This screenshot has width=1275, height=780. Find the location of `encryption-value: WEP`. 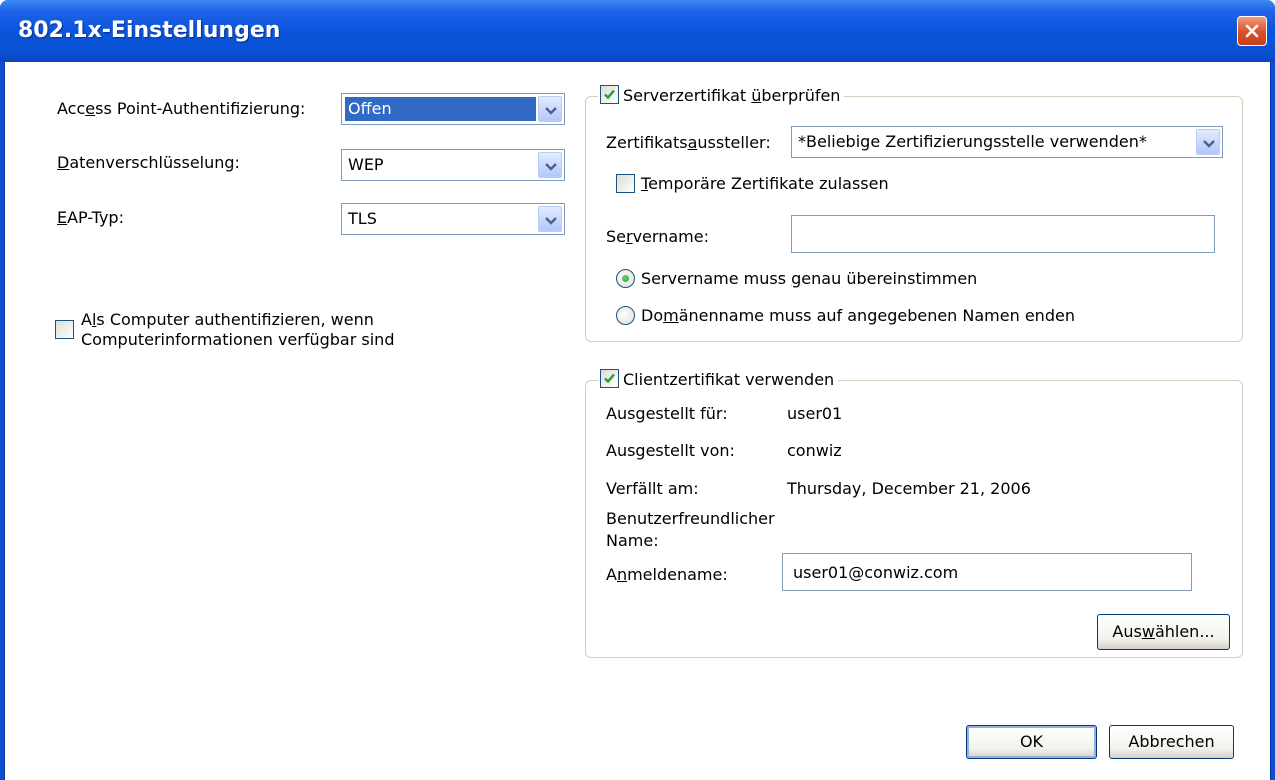

encryption-value: WEP is located at coordinates (366, 164).